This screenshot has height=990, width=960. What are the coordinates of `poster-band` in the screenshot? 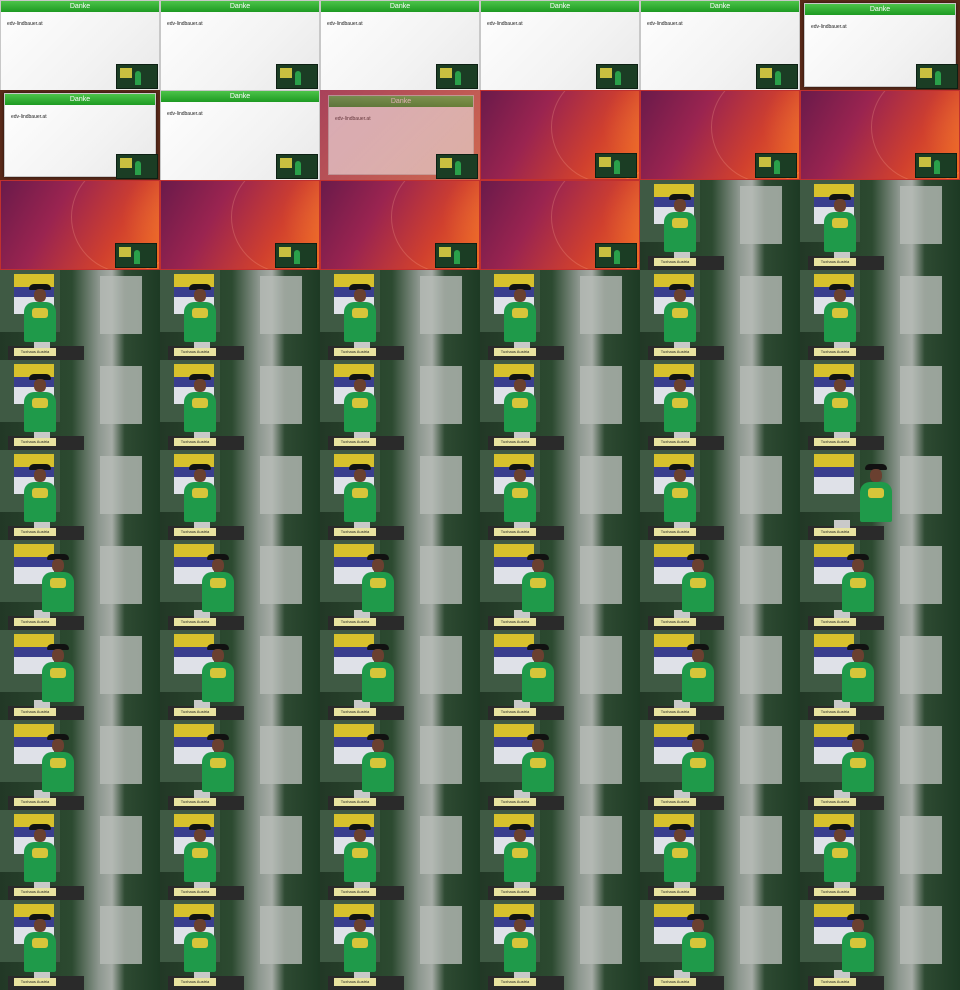 It's located at (834, 472).